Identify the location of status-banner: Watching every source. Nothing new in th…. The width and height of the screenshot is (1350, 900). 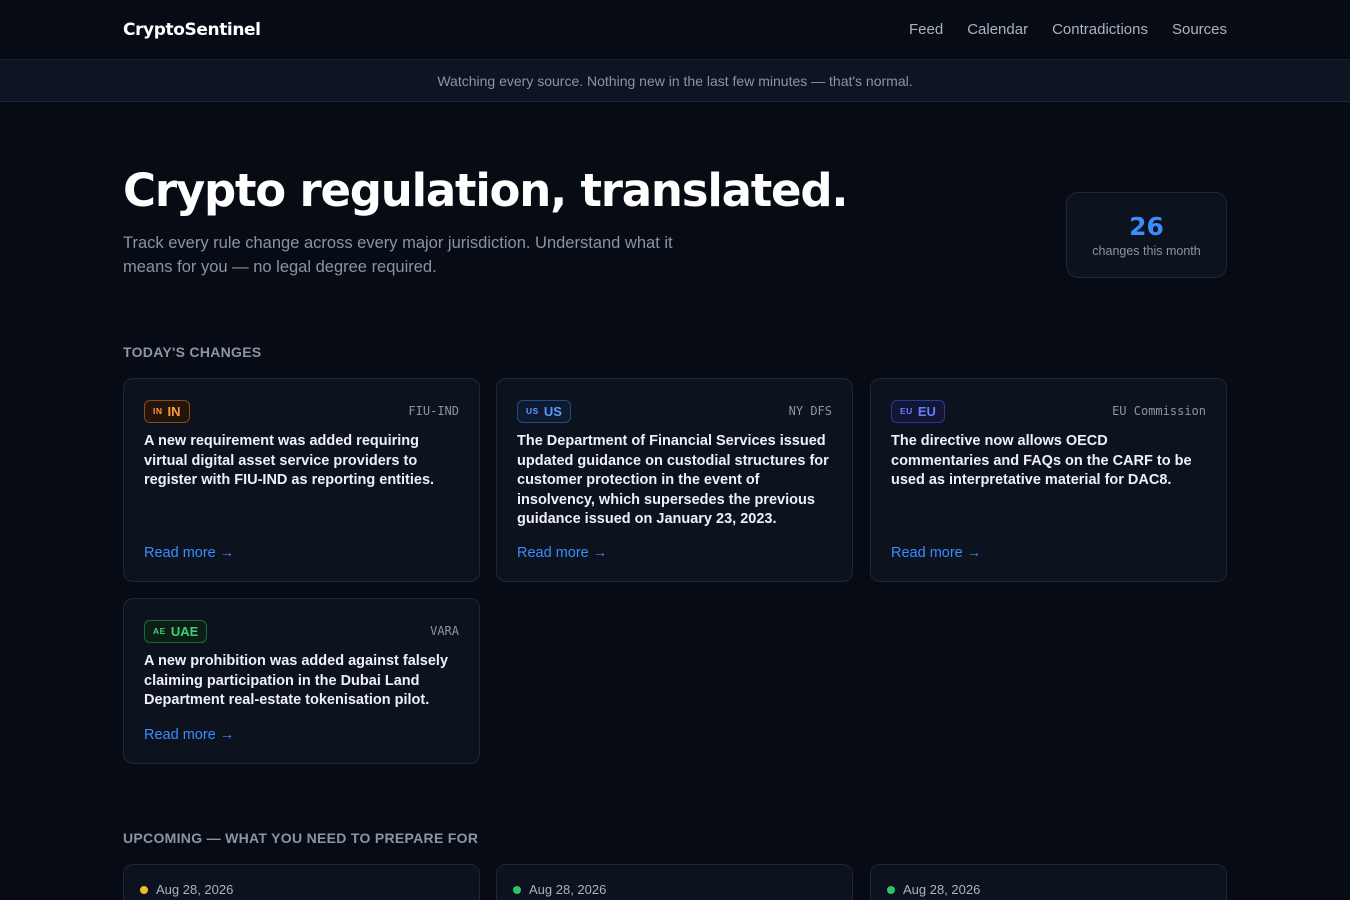
(675, 81).